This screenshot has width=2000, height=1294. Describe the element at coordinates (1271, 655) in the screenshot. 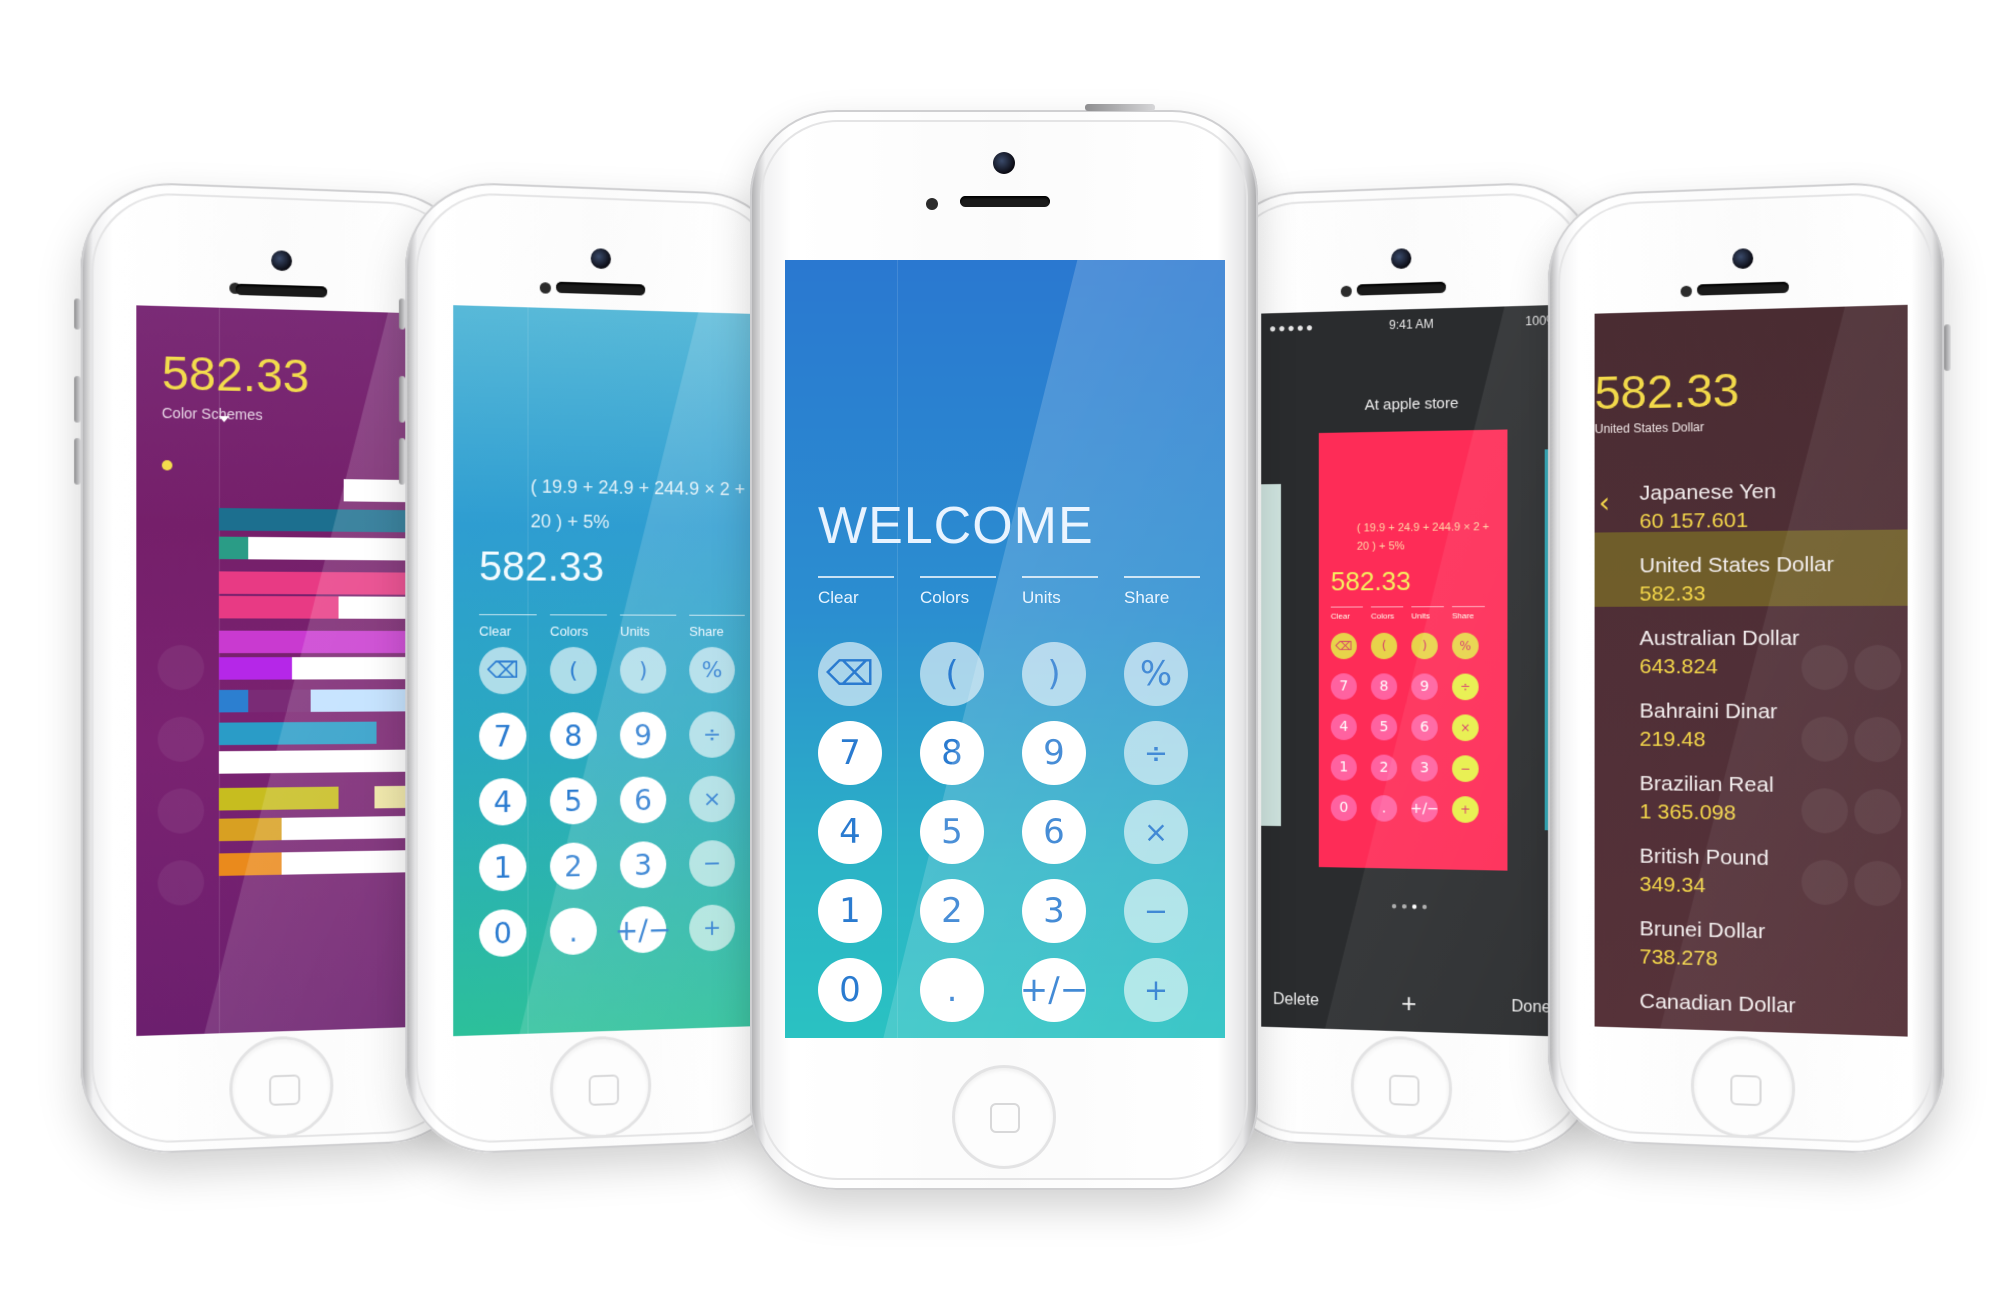

I see `prev-sheet-card` at that location.